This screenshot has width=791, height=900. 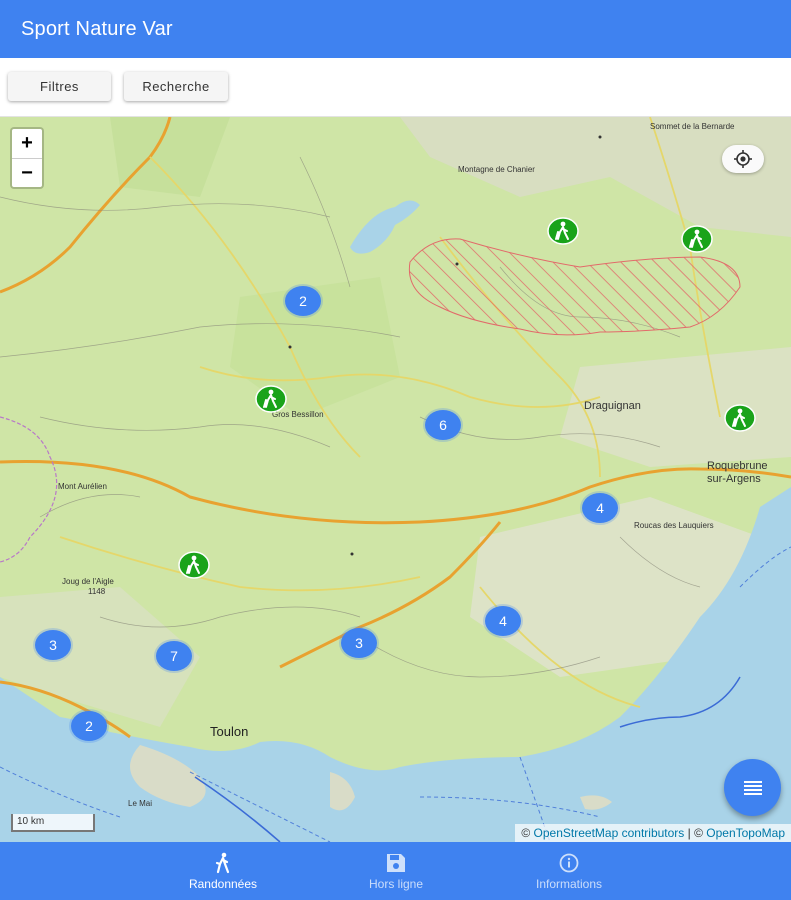 I want to click on place-label-roquebrune: Roquebrune, so click(x=737, y=466).